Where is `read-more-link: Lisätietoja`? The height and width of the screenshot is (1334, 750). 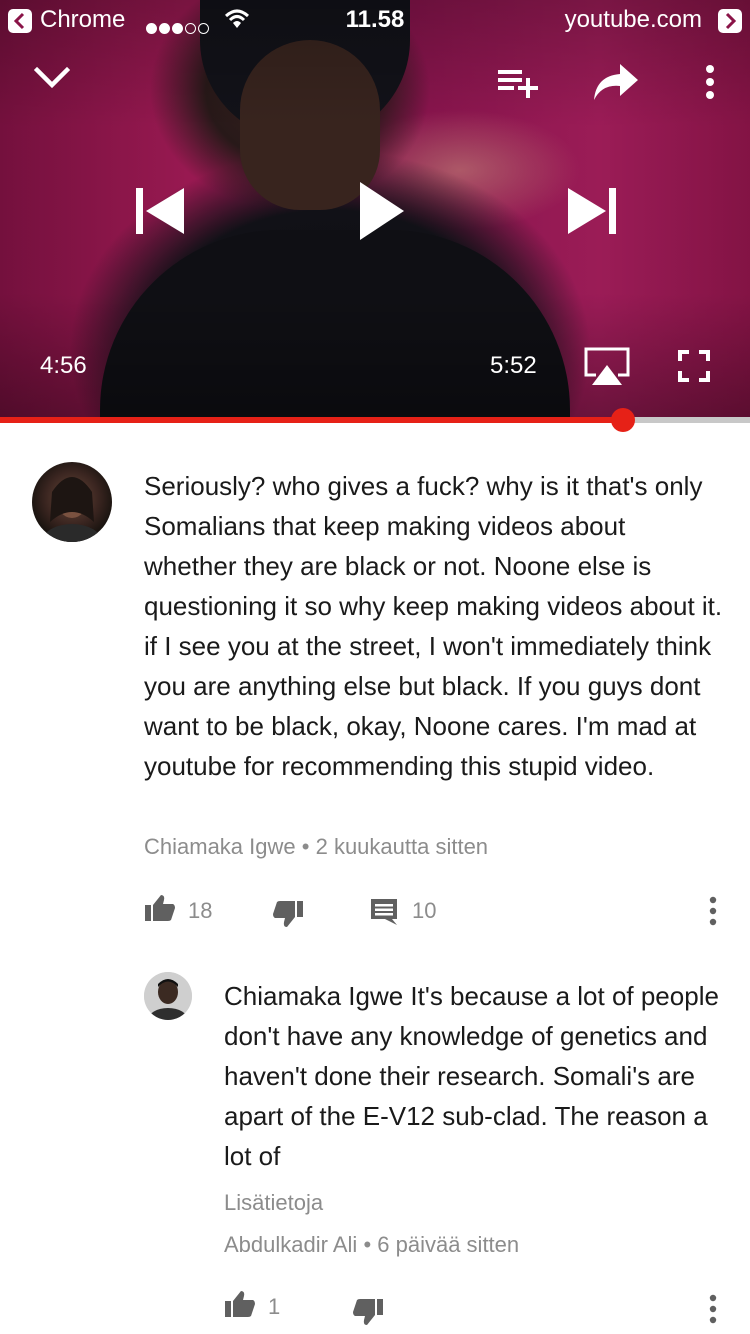 read-more-link: Lisätietoja is located at coordinates (273, 1203).